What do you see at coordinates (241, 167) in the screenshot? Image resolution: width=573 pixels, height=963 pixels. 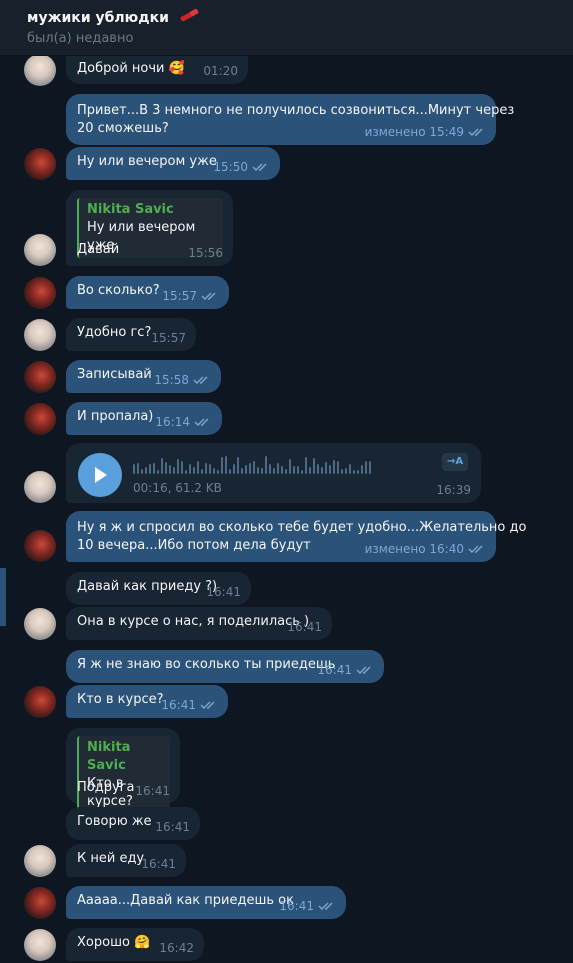 I see `message-meta: 15:50` at bounding box center [241, 167].